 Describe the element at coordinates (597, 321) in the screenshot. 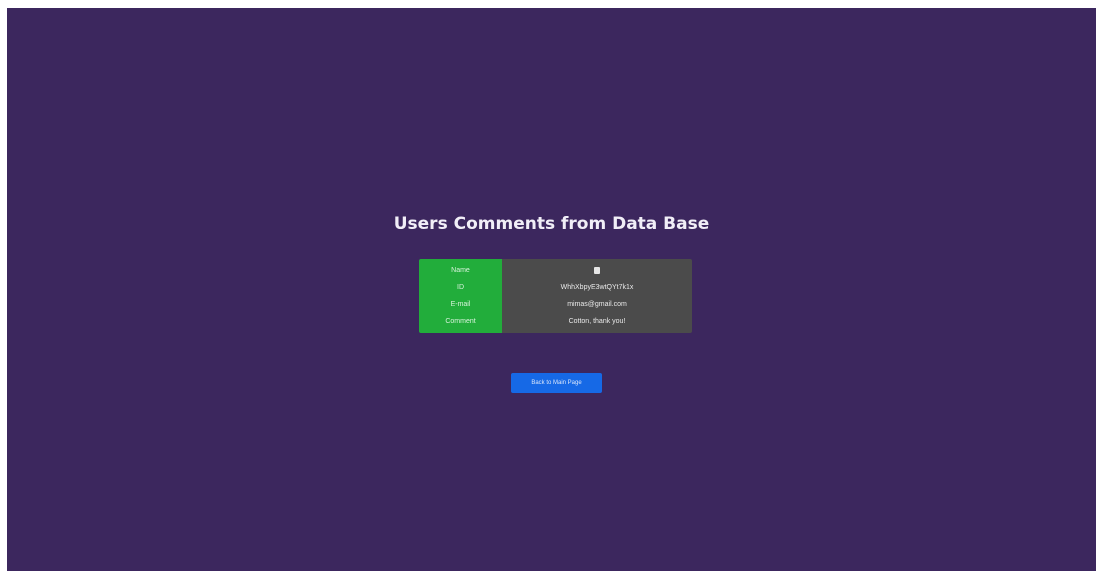

I see `comment-value: Cotton, thank you!` at that location.